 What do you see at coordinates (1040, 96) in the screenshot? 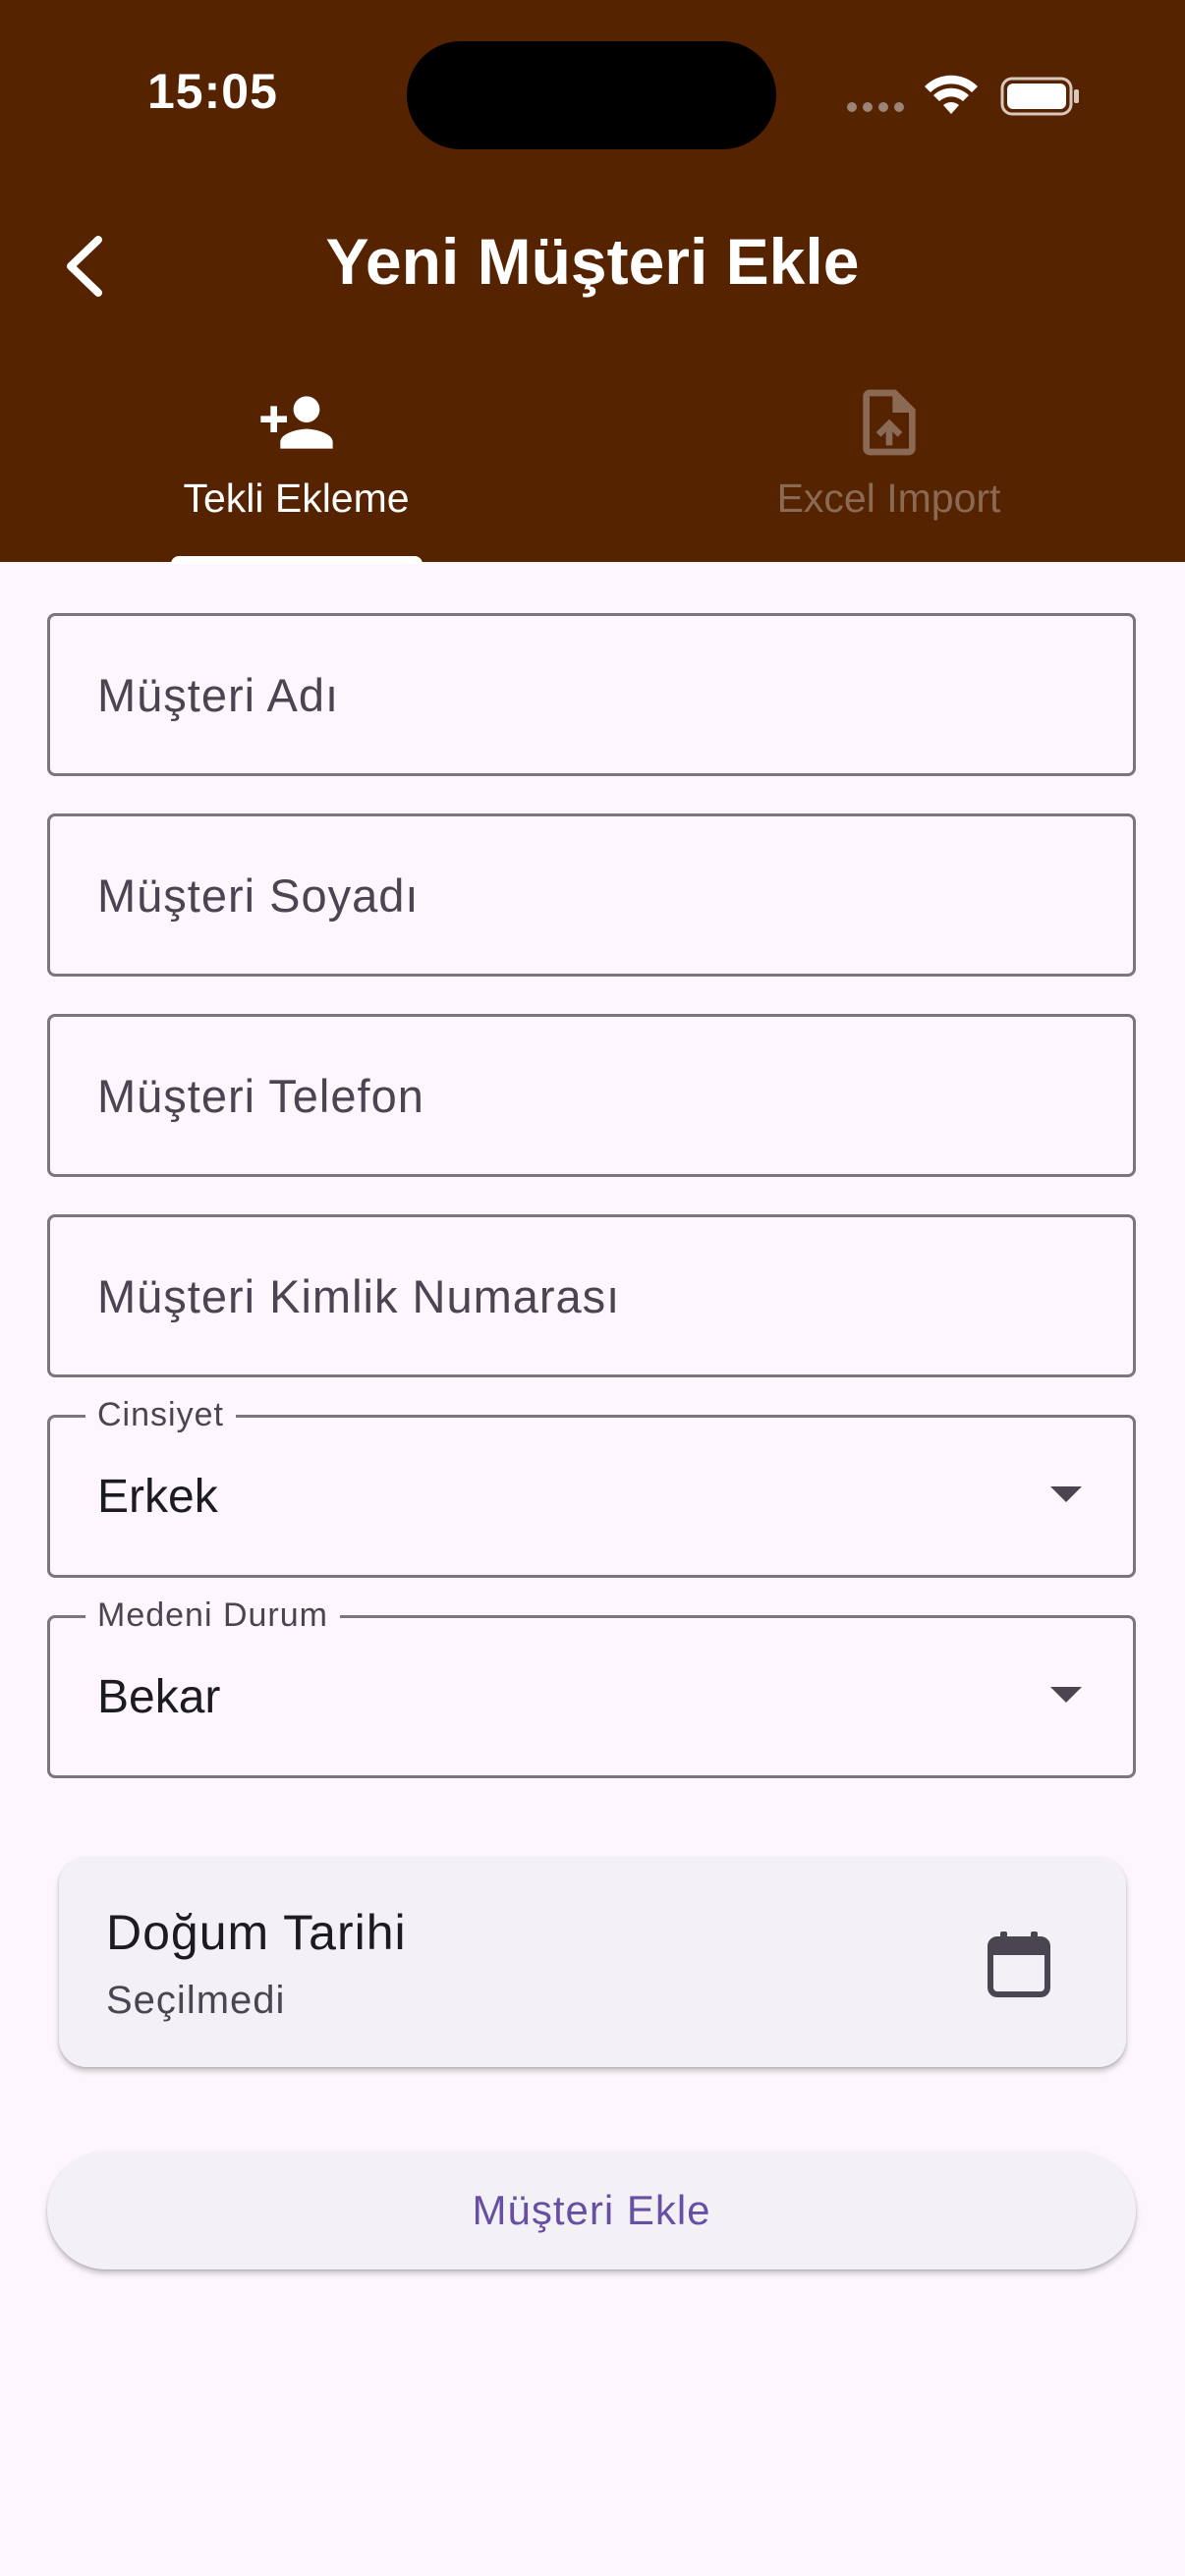
I see `battery-icon` at bounding box center [1040, 96].